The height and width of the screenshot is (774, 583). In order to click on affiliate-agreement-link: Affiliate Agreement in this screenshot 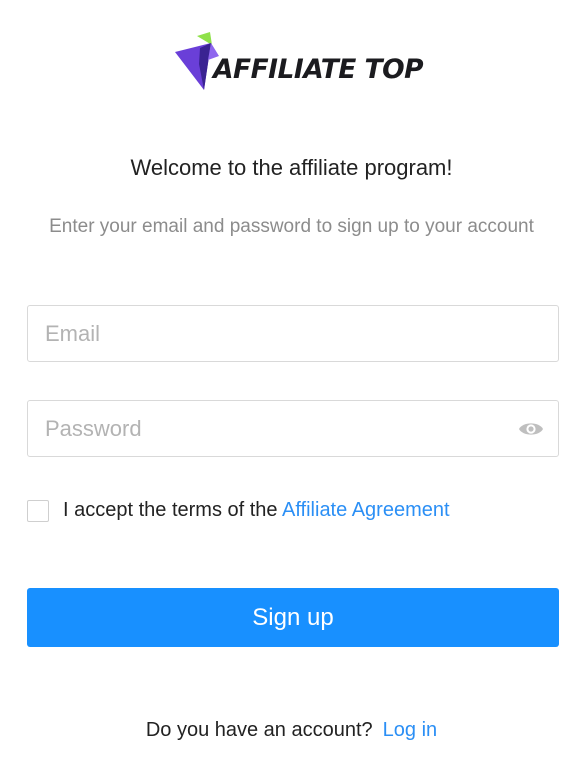, I will do `click(366, 510)`.